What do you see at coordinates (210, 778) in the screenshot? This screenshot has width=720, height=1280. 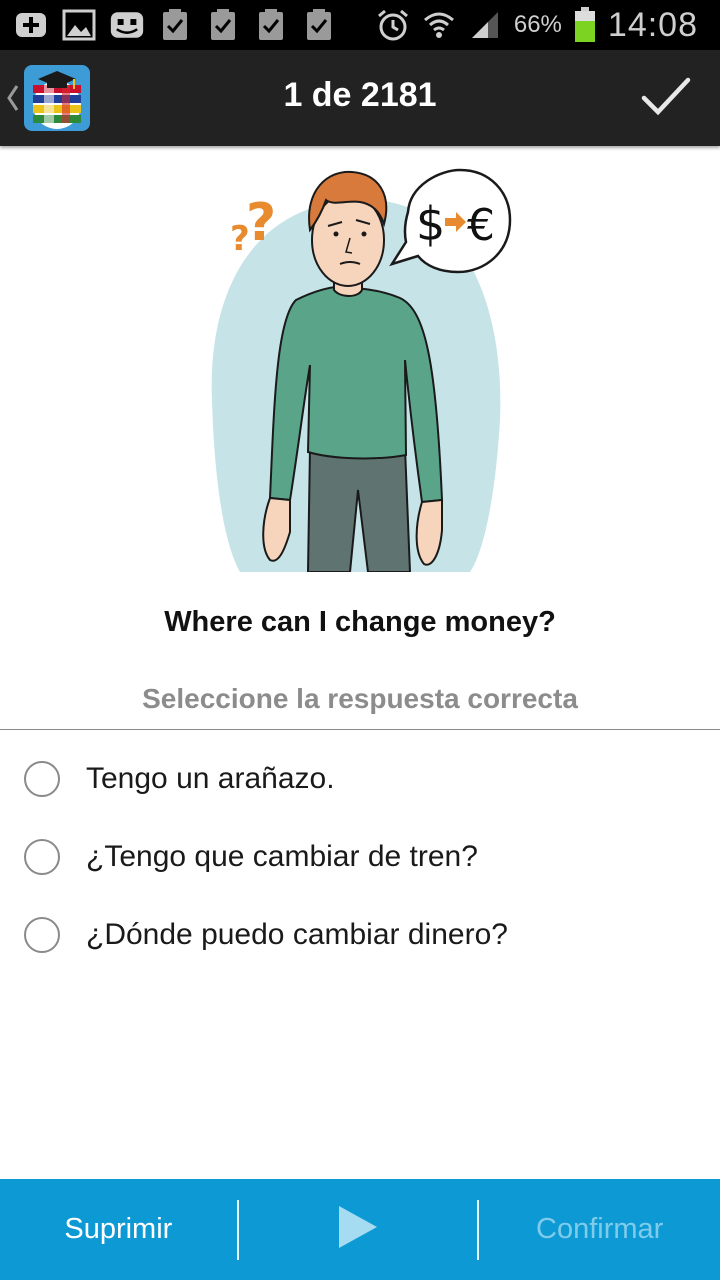 I see `answer-option-label: Tengo un arañazo.` at bounding box center [210, 778].